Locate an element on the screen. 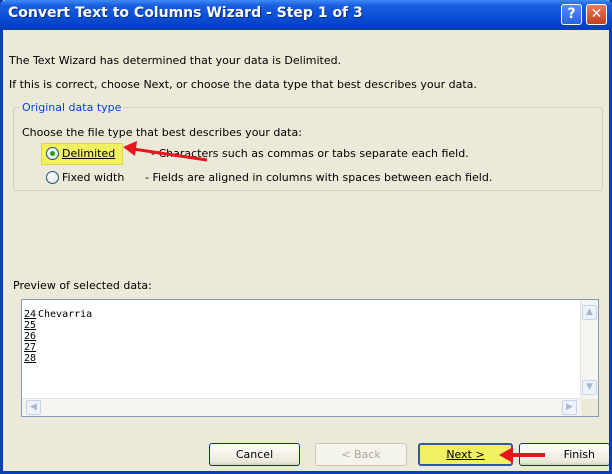 The height and width of the screenshot is (474, 612). preview-row: 26 is located at coordinates (302, 336).